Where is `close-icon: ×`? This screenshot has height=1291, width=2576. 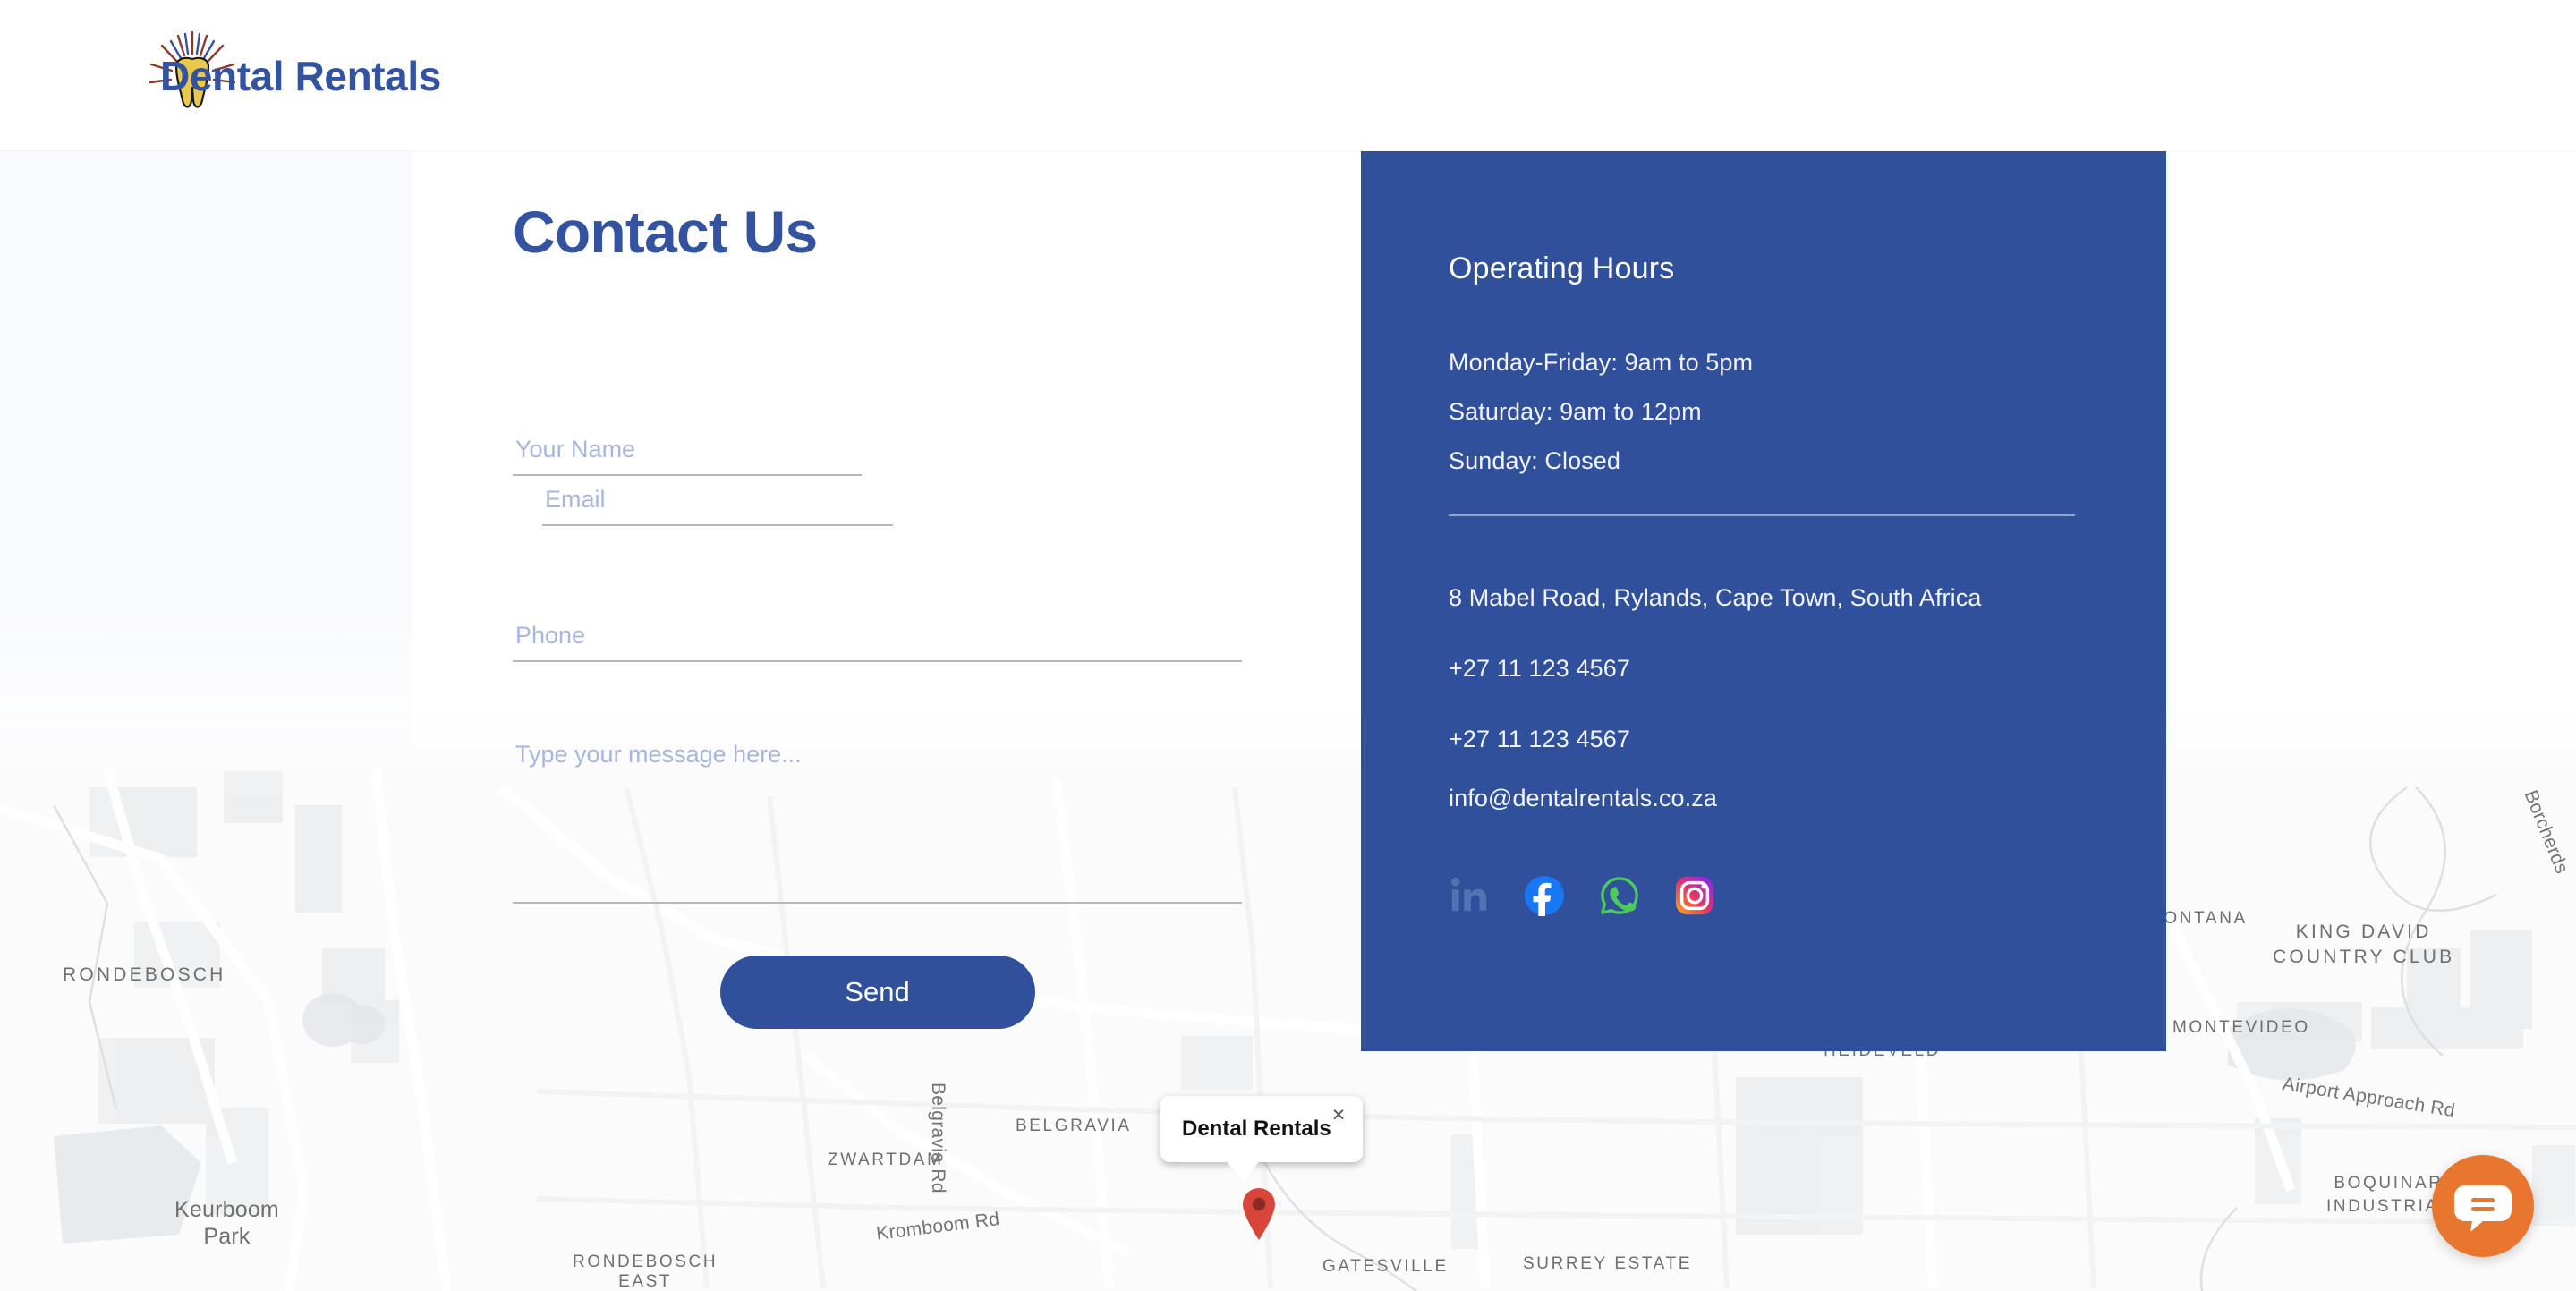
close-icon: × is located at coordinates (1338, 1114).